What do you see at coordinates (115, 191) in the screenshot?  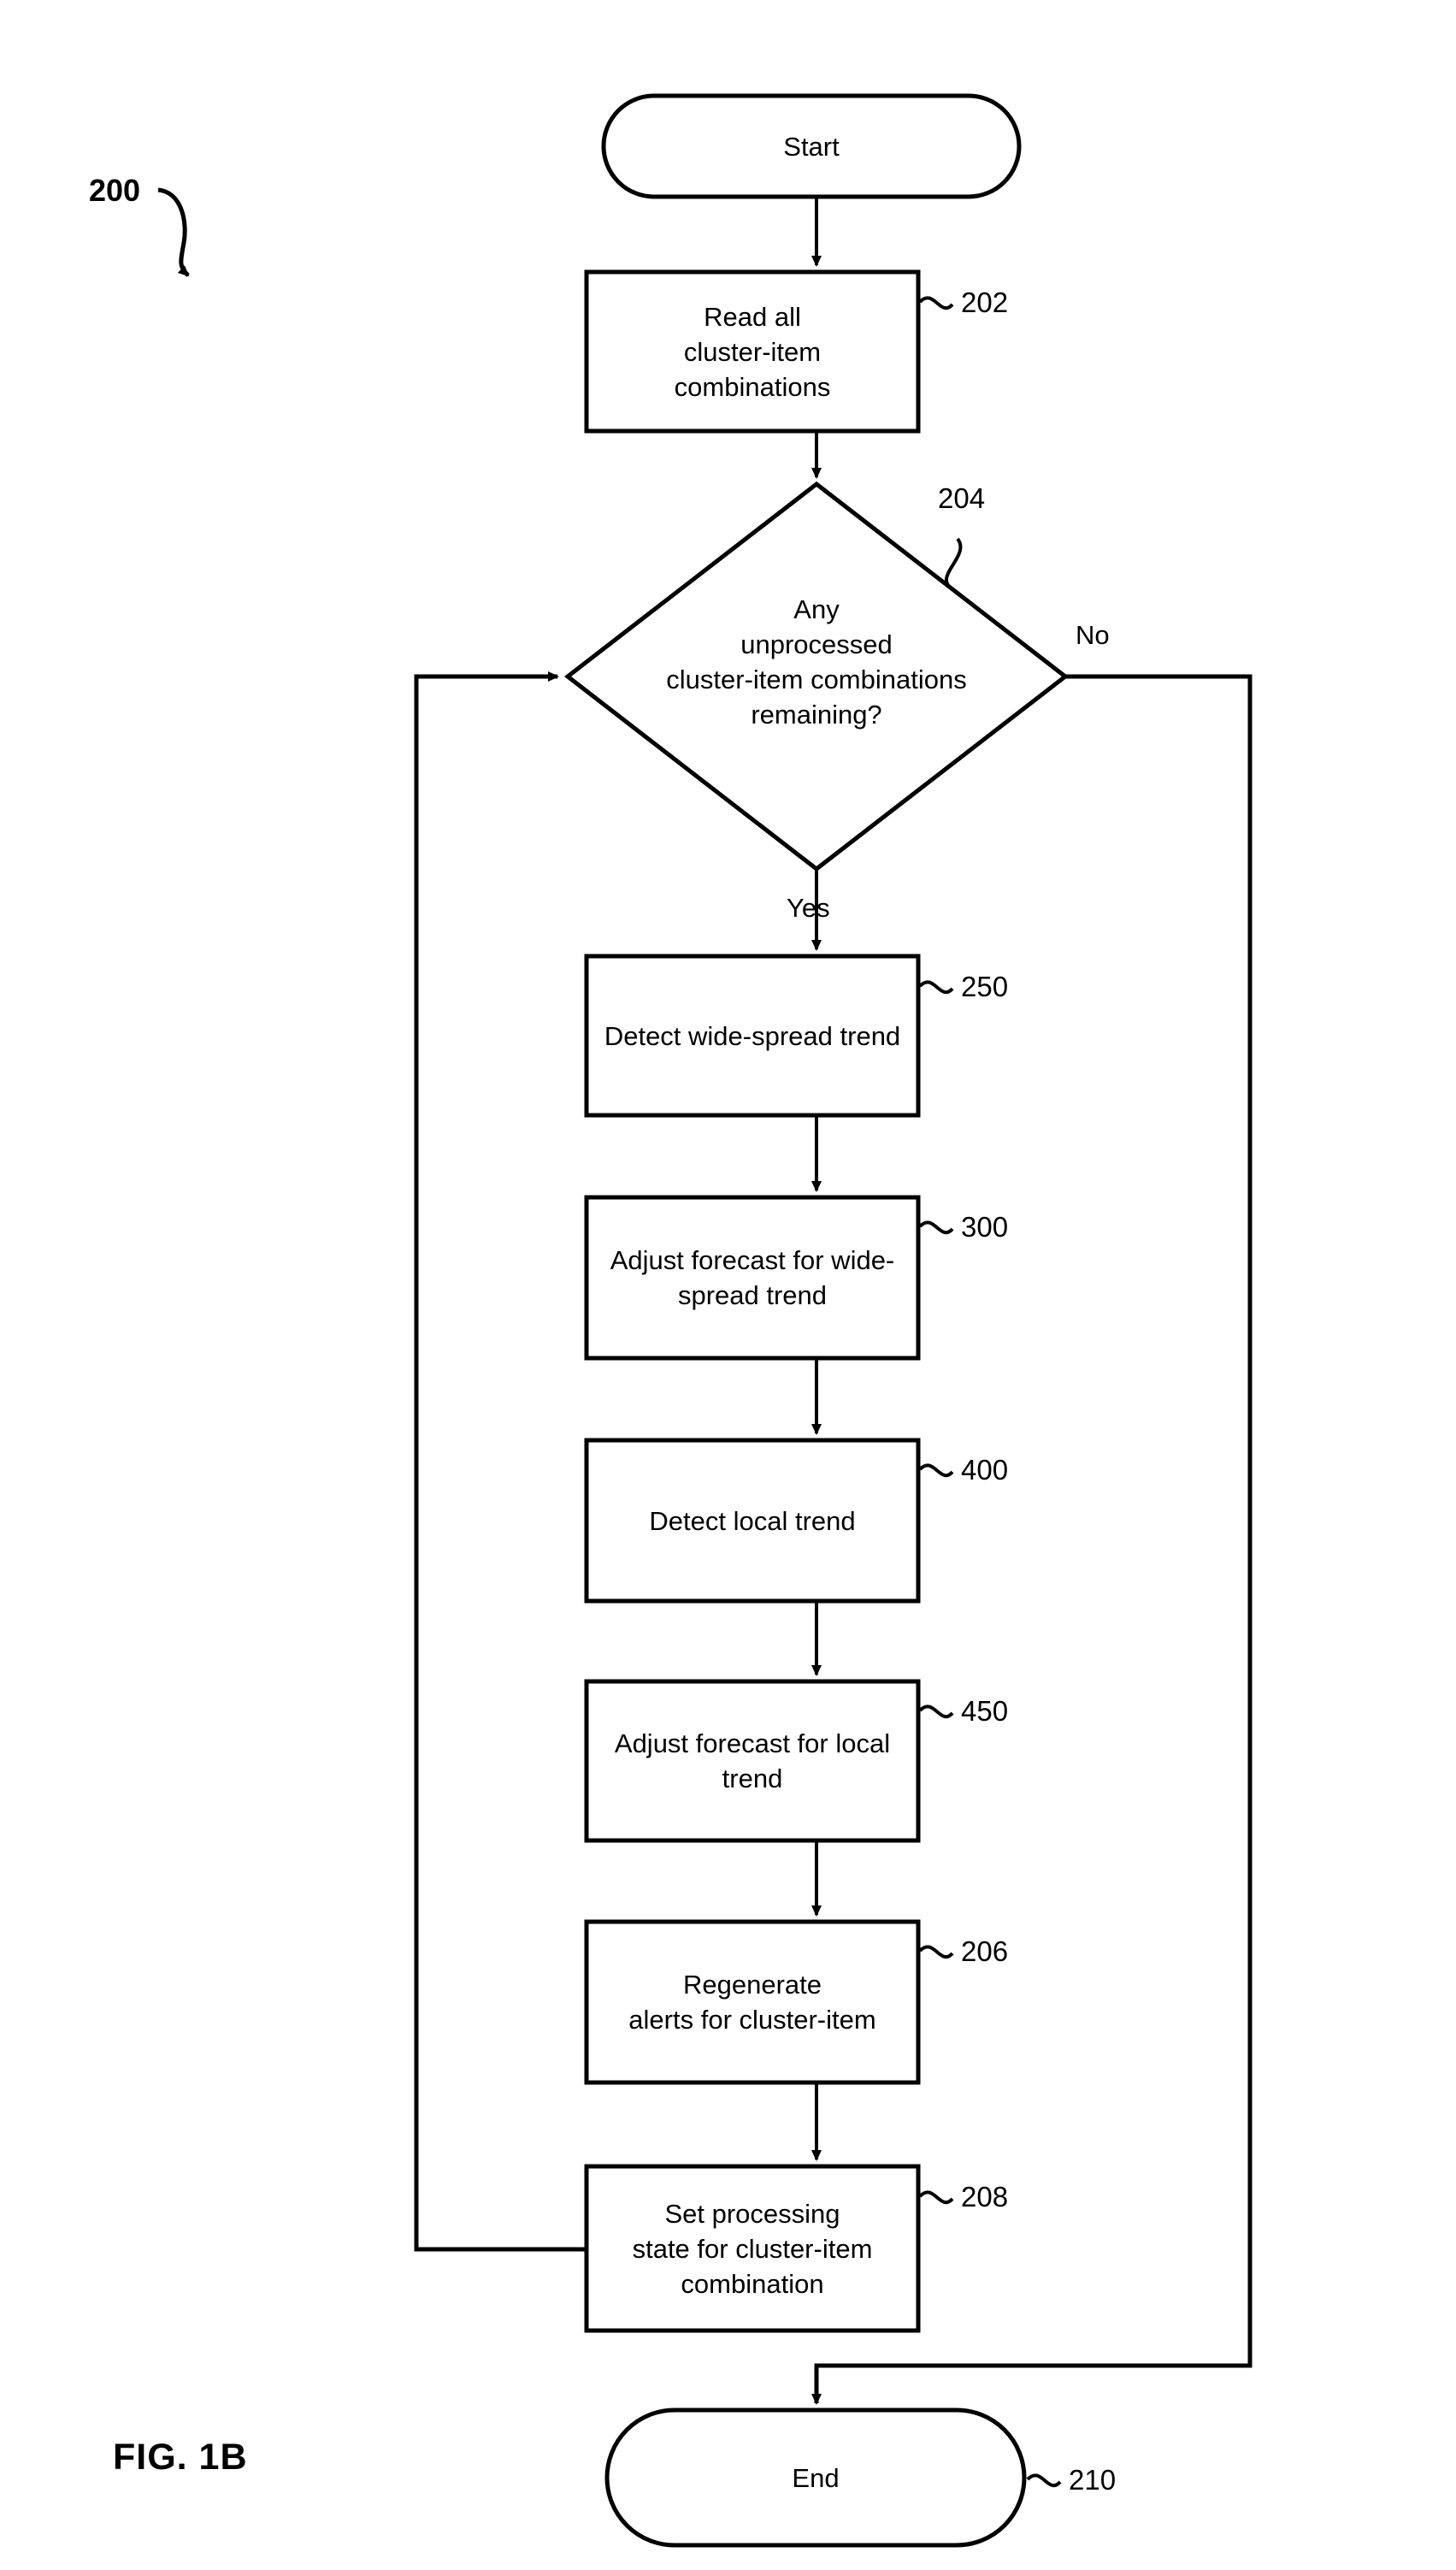 I see `system-reference-200: 200` at bounding box center [115, 191].